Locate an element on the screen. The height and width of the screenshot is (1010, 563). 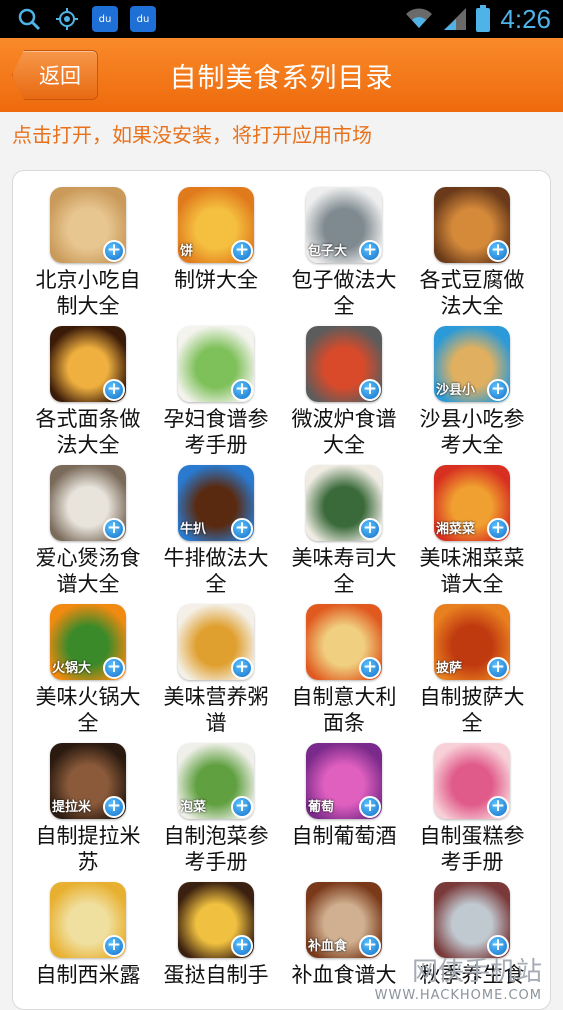
app-label: 各式豆腐做法大全 is located at coordinates (472, 293).